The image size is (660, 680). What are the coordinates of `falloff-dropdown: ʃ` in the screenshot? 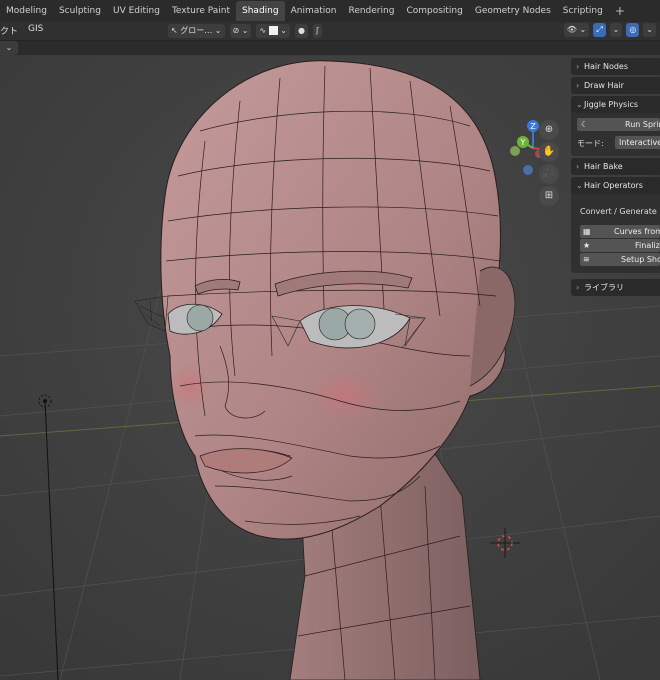 It's located at (317, 31).